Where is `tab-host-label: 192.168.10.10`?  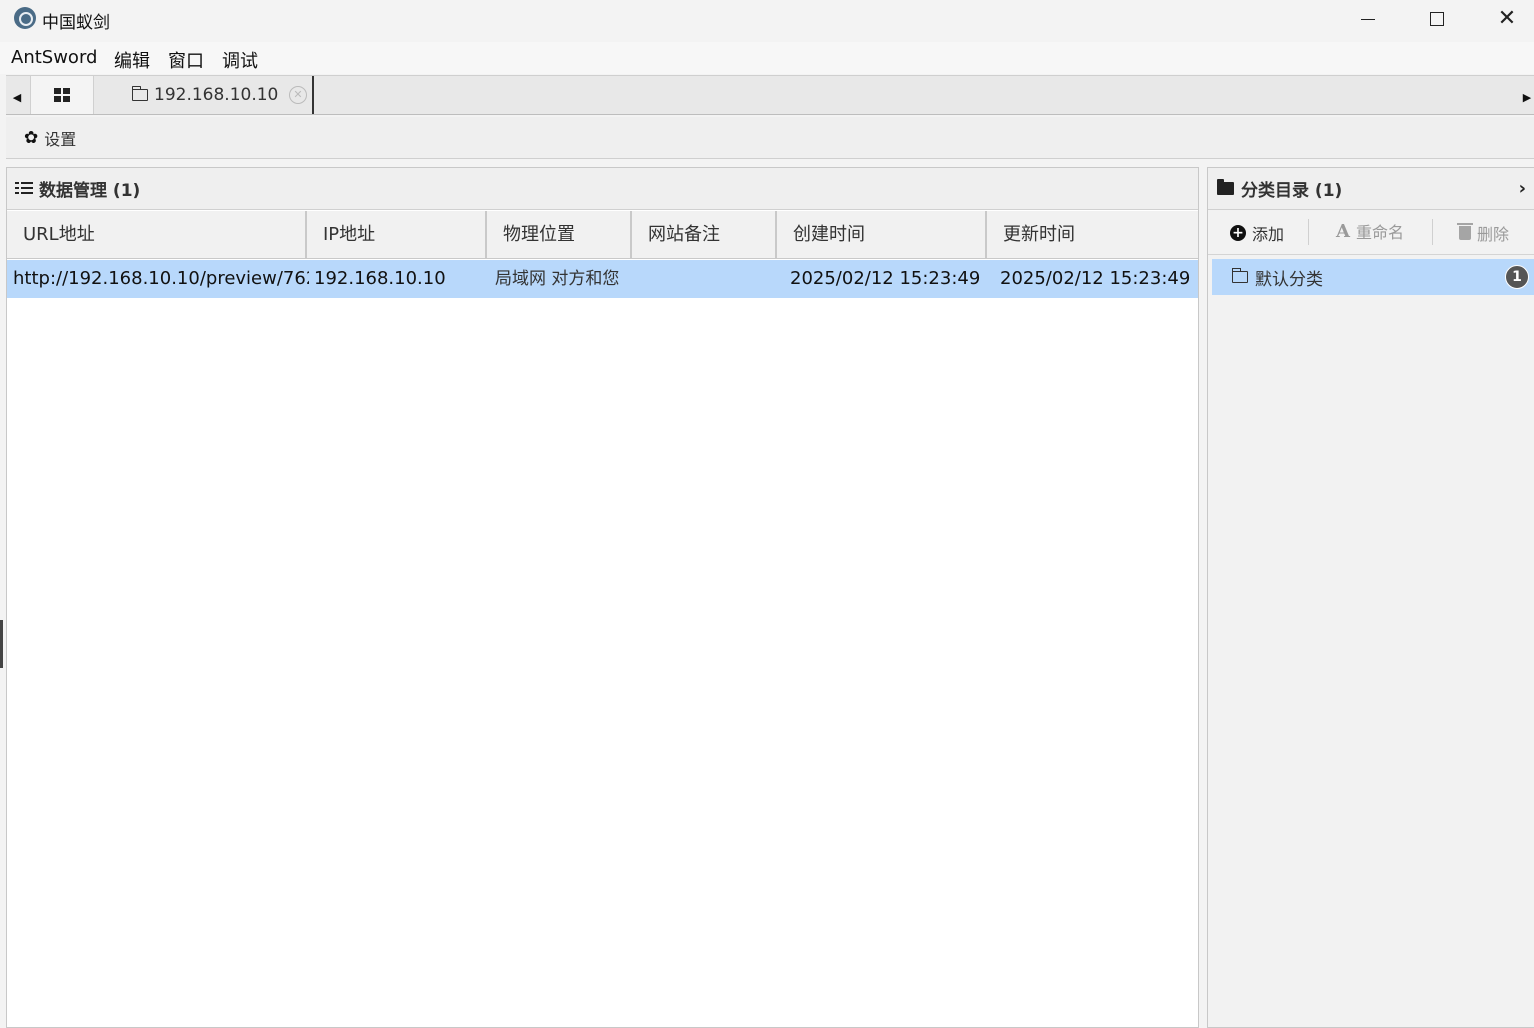 tab-host-label: 192.168.10.10 is located at coordinates (216, 95).